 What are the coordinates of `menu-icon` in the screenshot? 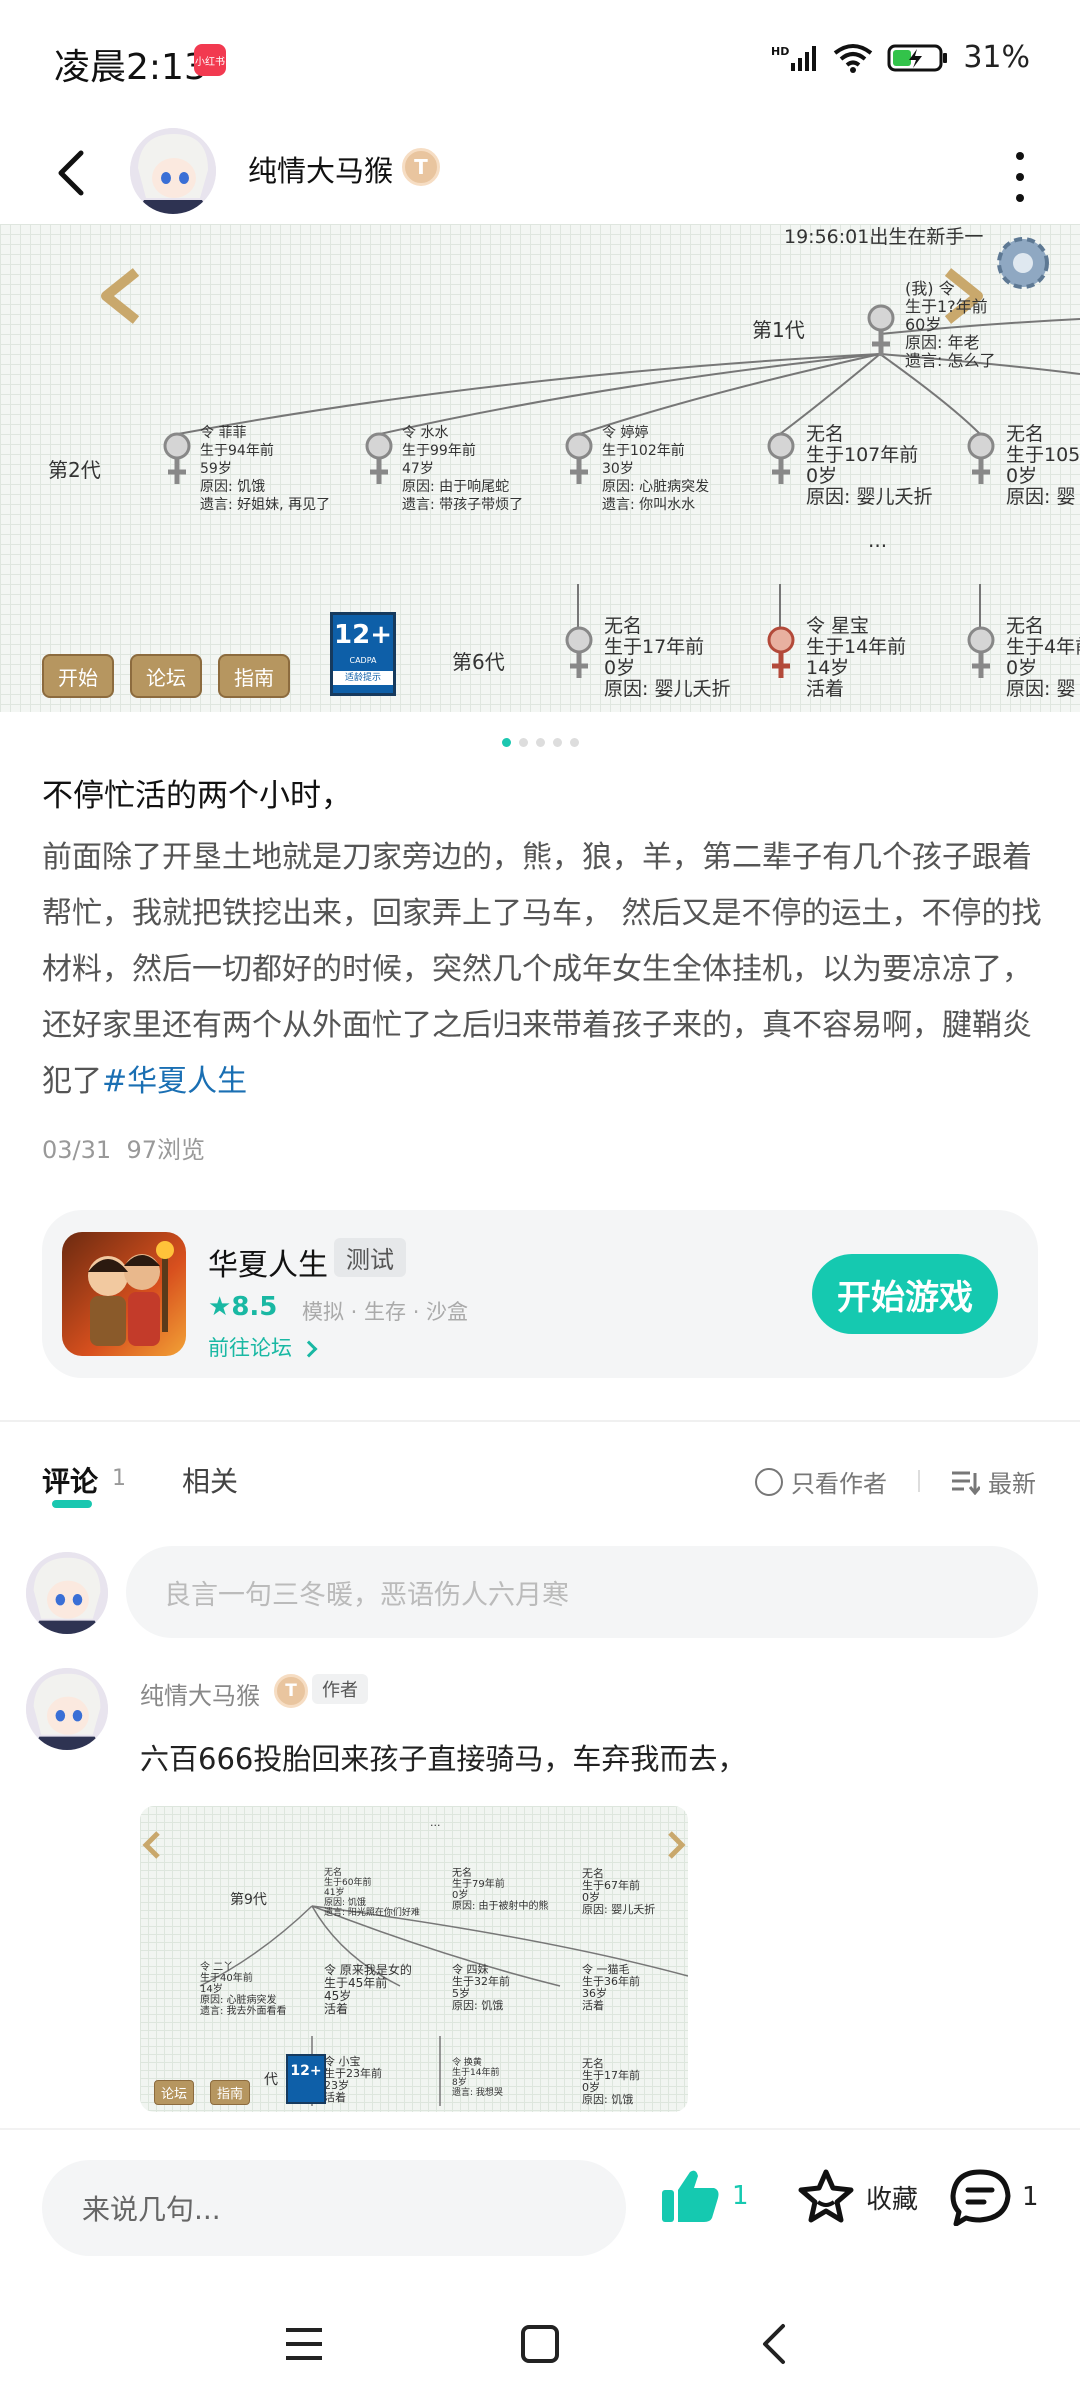 It's located at (304, 2344).